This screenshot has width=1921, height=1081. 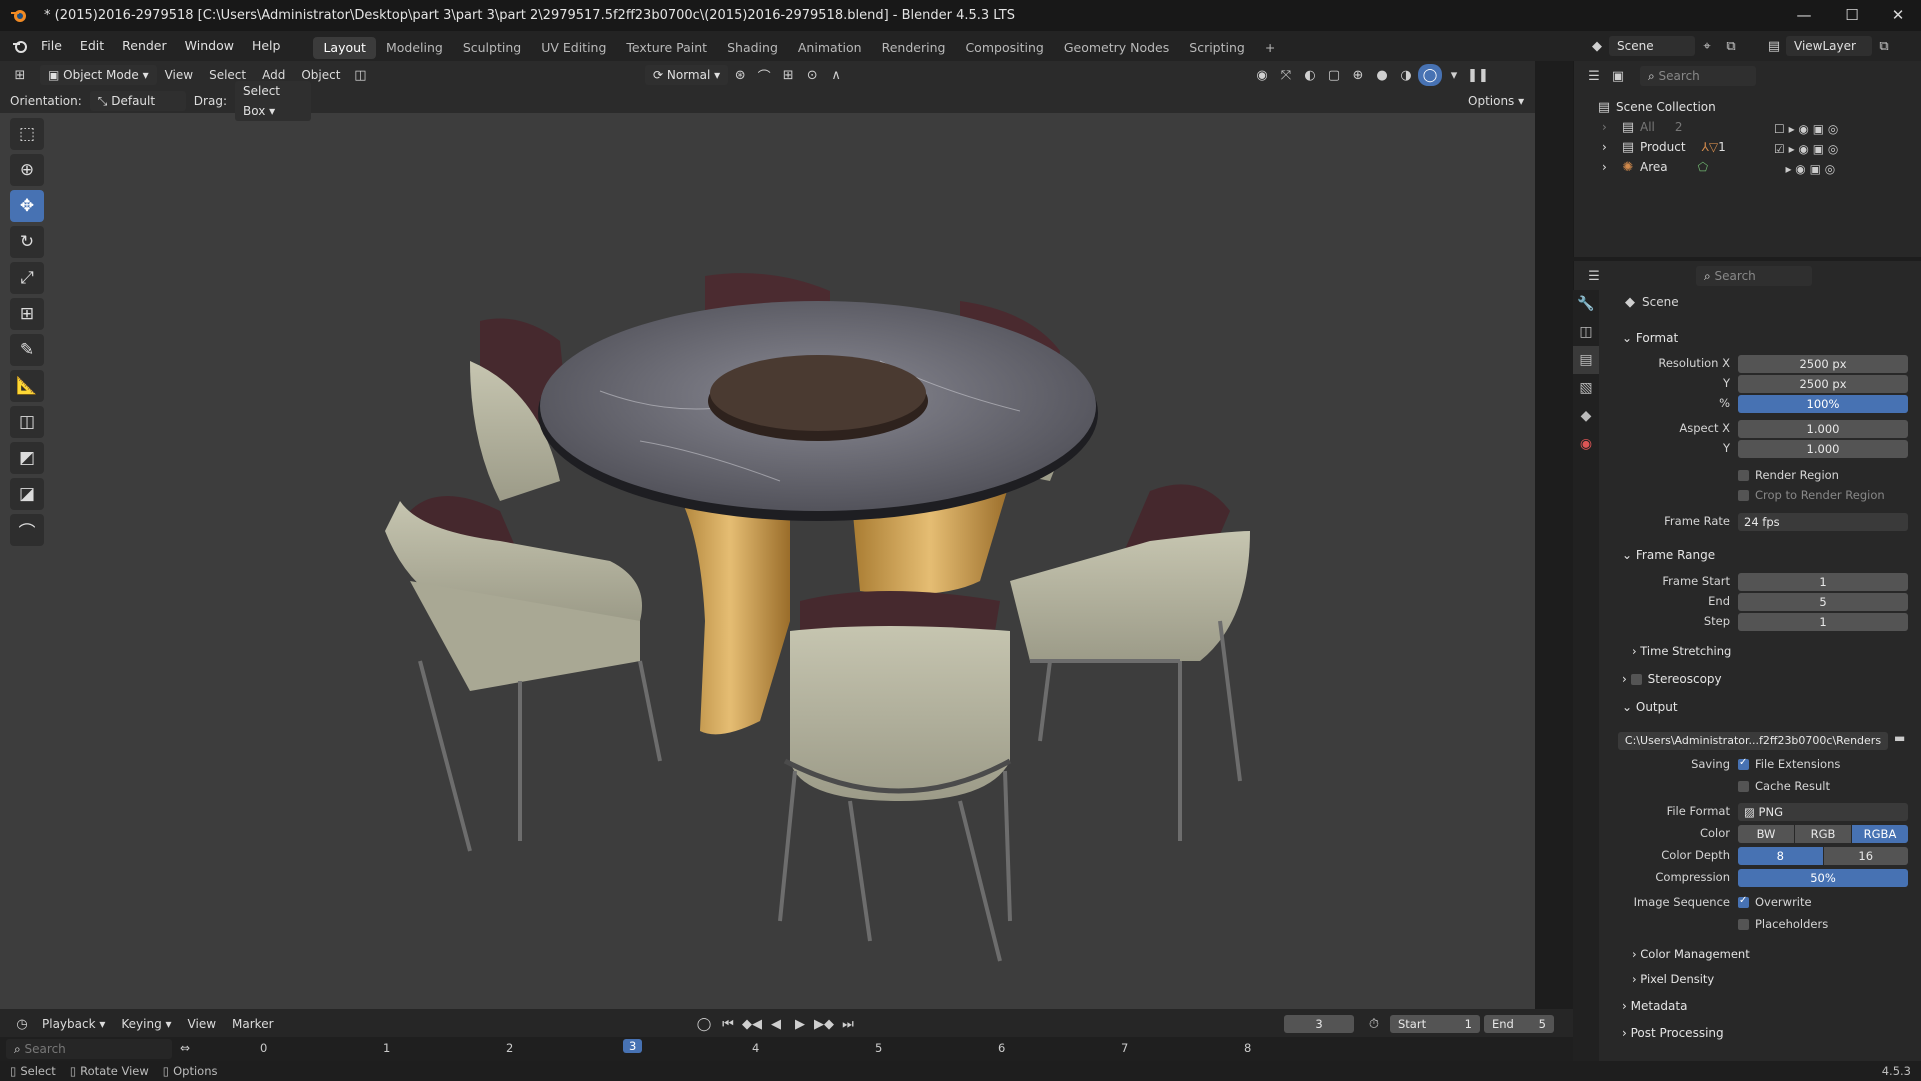 What do you see at coordinates (1823, 602) in the screenshot?
I see `frame-end-field: 5` at bounding box center [1823, 602].